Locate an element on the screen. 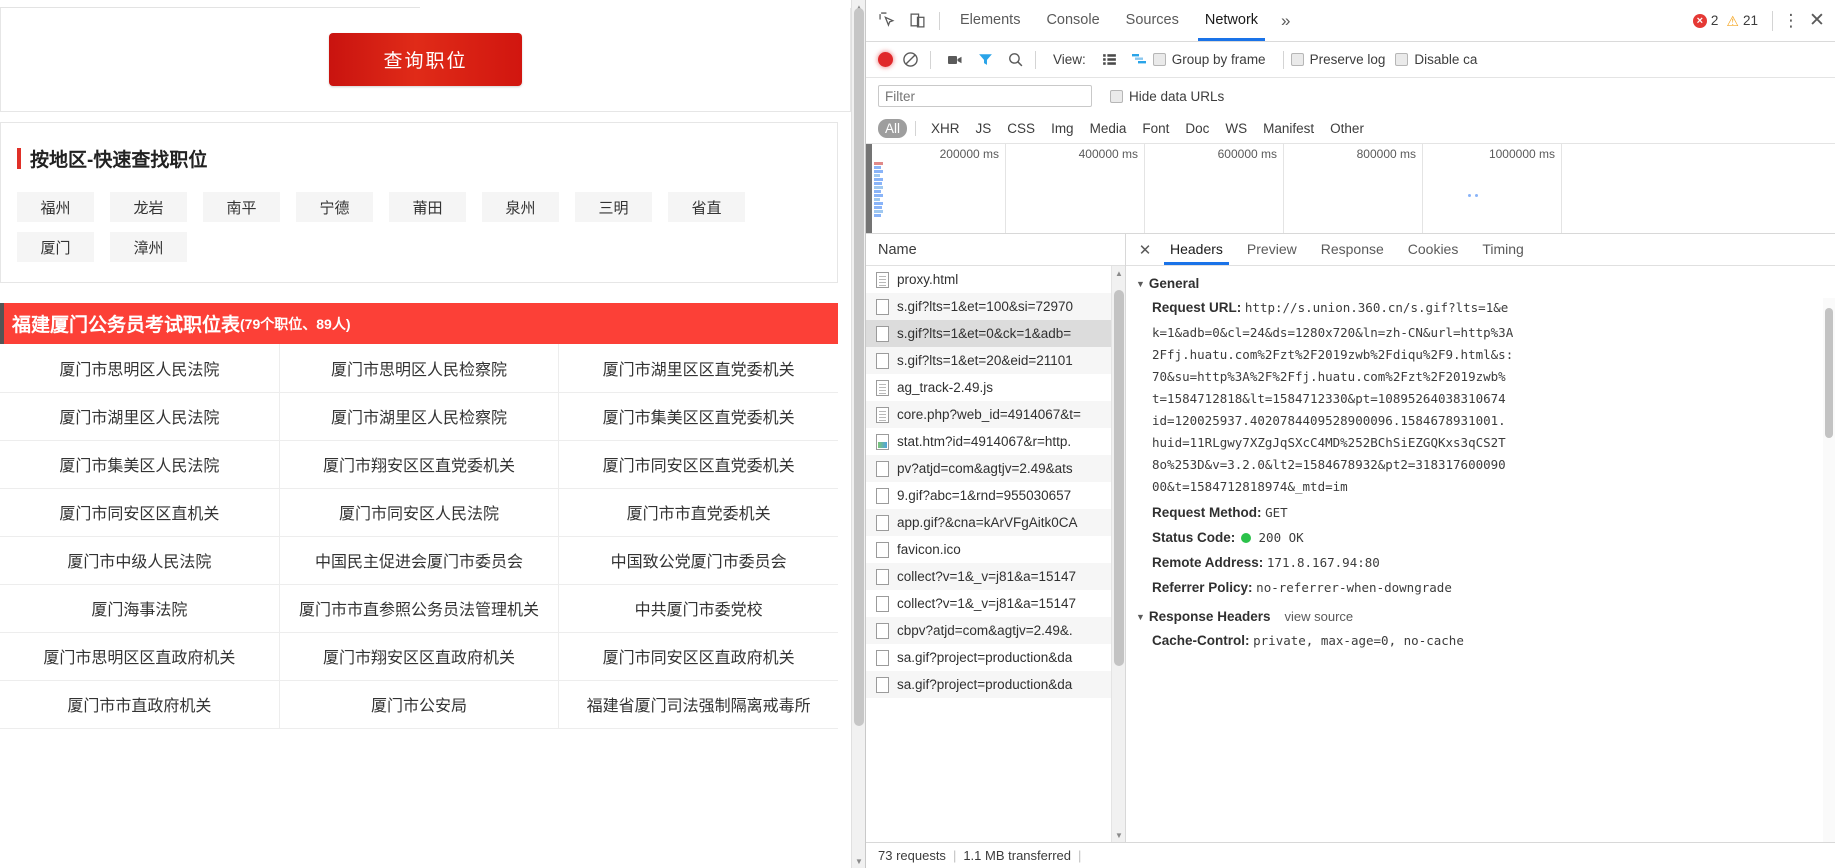 The width and height of the screenshot is (1835, 868). list-item: cbpv?atjd=com&agtjv=2.49&. is located at coordinates (988, 630).